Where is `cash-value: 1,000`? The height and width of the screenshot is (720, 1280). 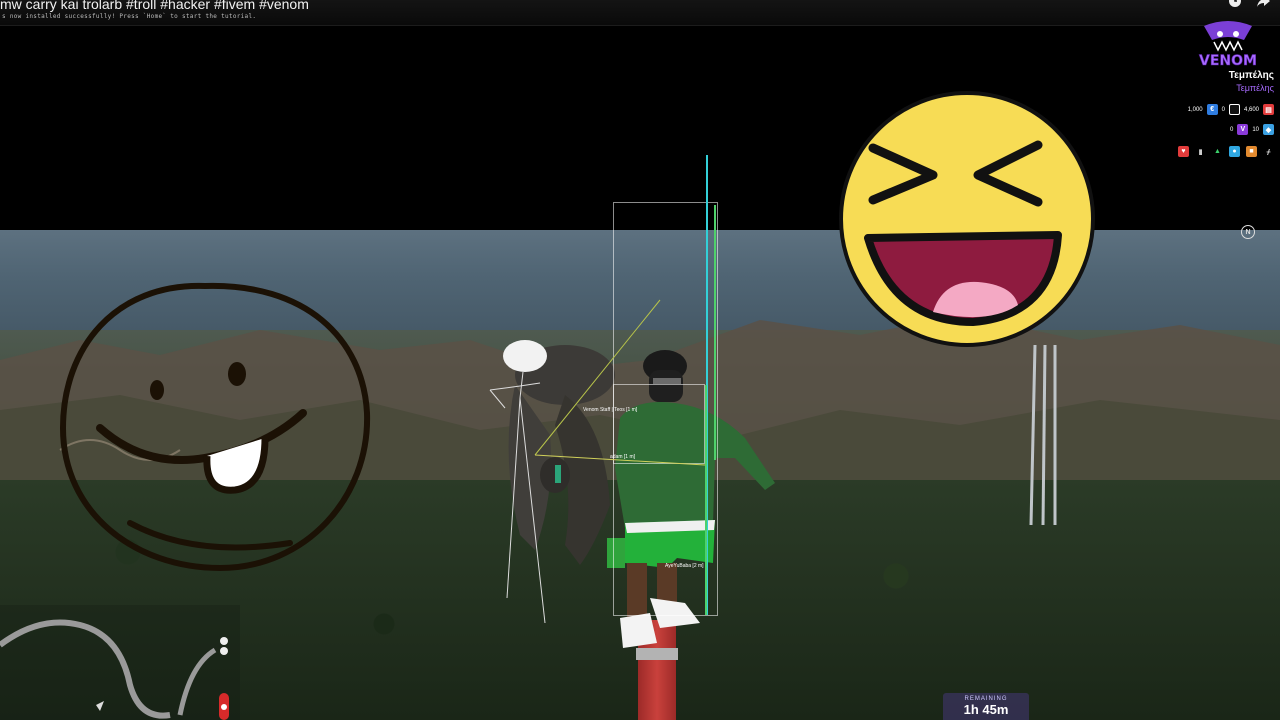
cash-value: 1,000 is located at coordinates (1195, 109).